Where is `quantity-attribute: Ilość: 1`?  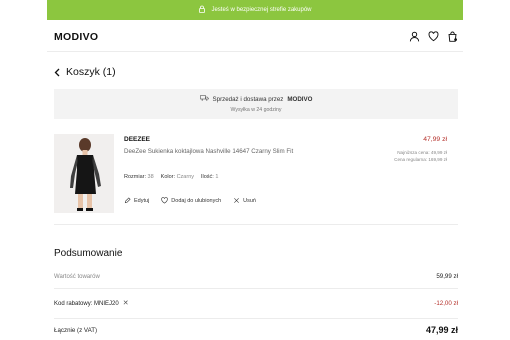 quantity-attribute: Ilość: 1 is located at coordinates (209, 177).